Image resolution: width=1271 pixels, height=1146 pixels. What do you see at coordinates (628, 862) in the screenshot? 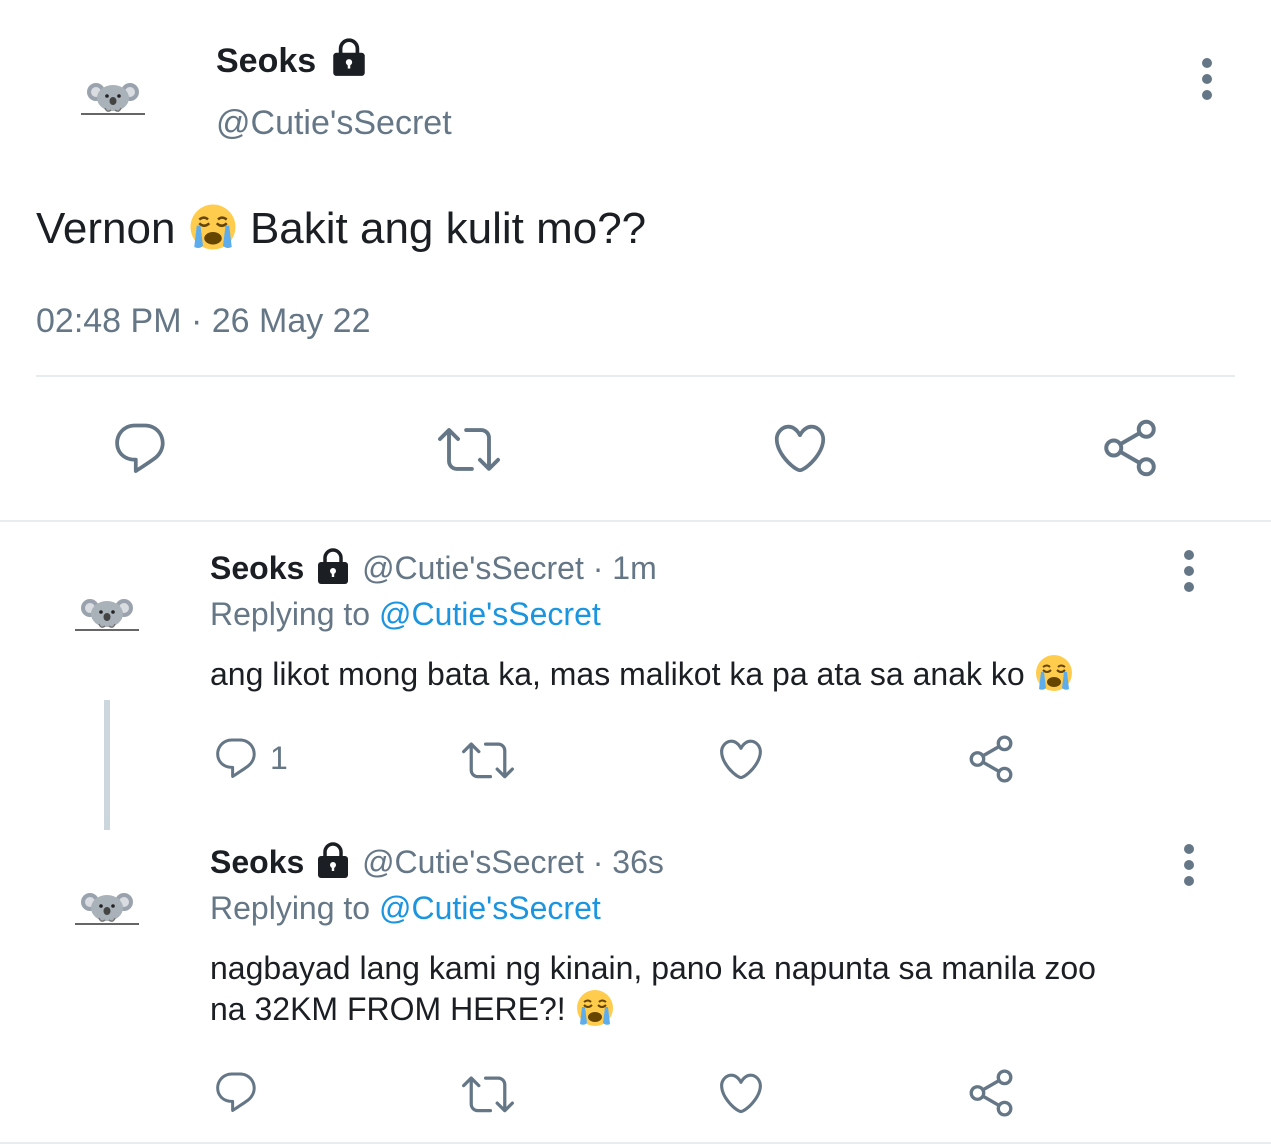
I see `relative-time: · 36s` at bounding box center [628, 862].